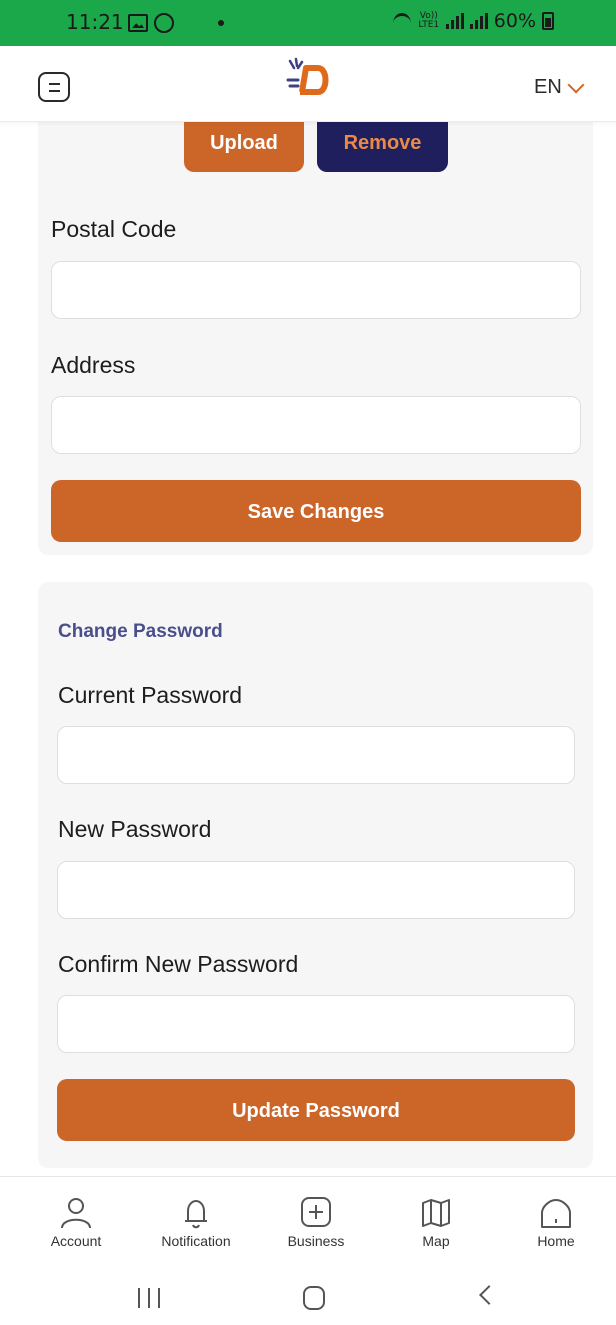 The image size is (616, 1325). I want to click on nav-business-label: Business, so click(316, 1241).